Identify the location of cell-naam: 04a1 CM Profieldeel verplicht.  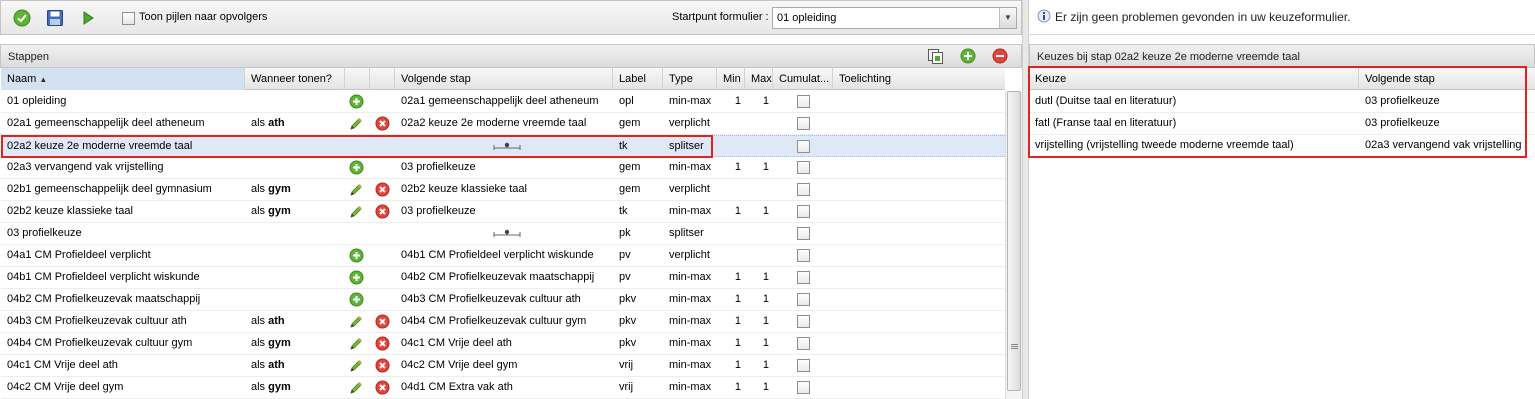
(79, 255).